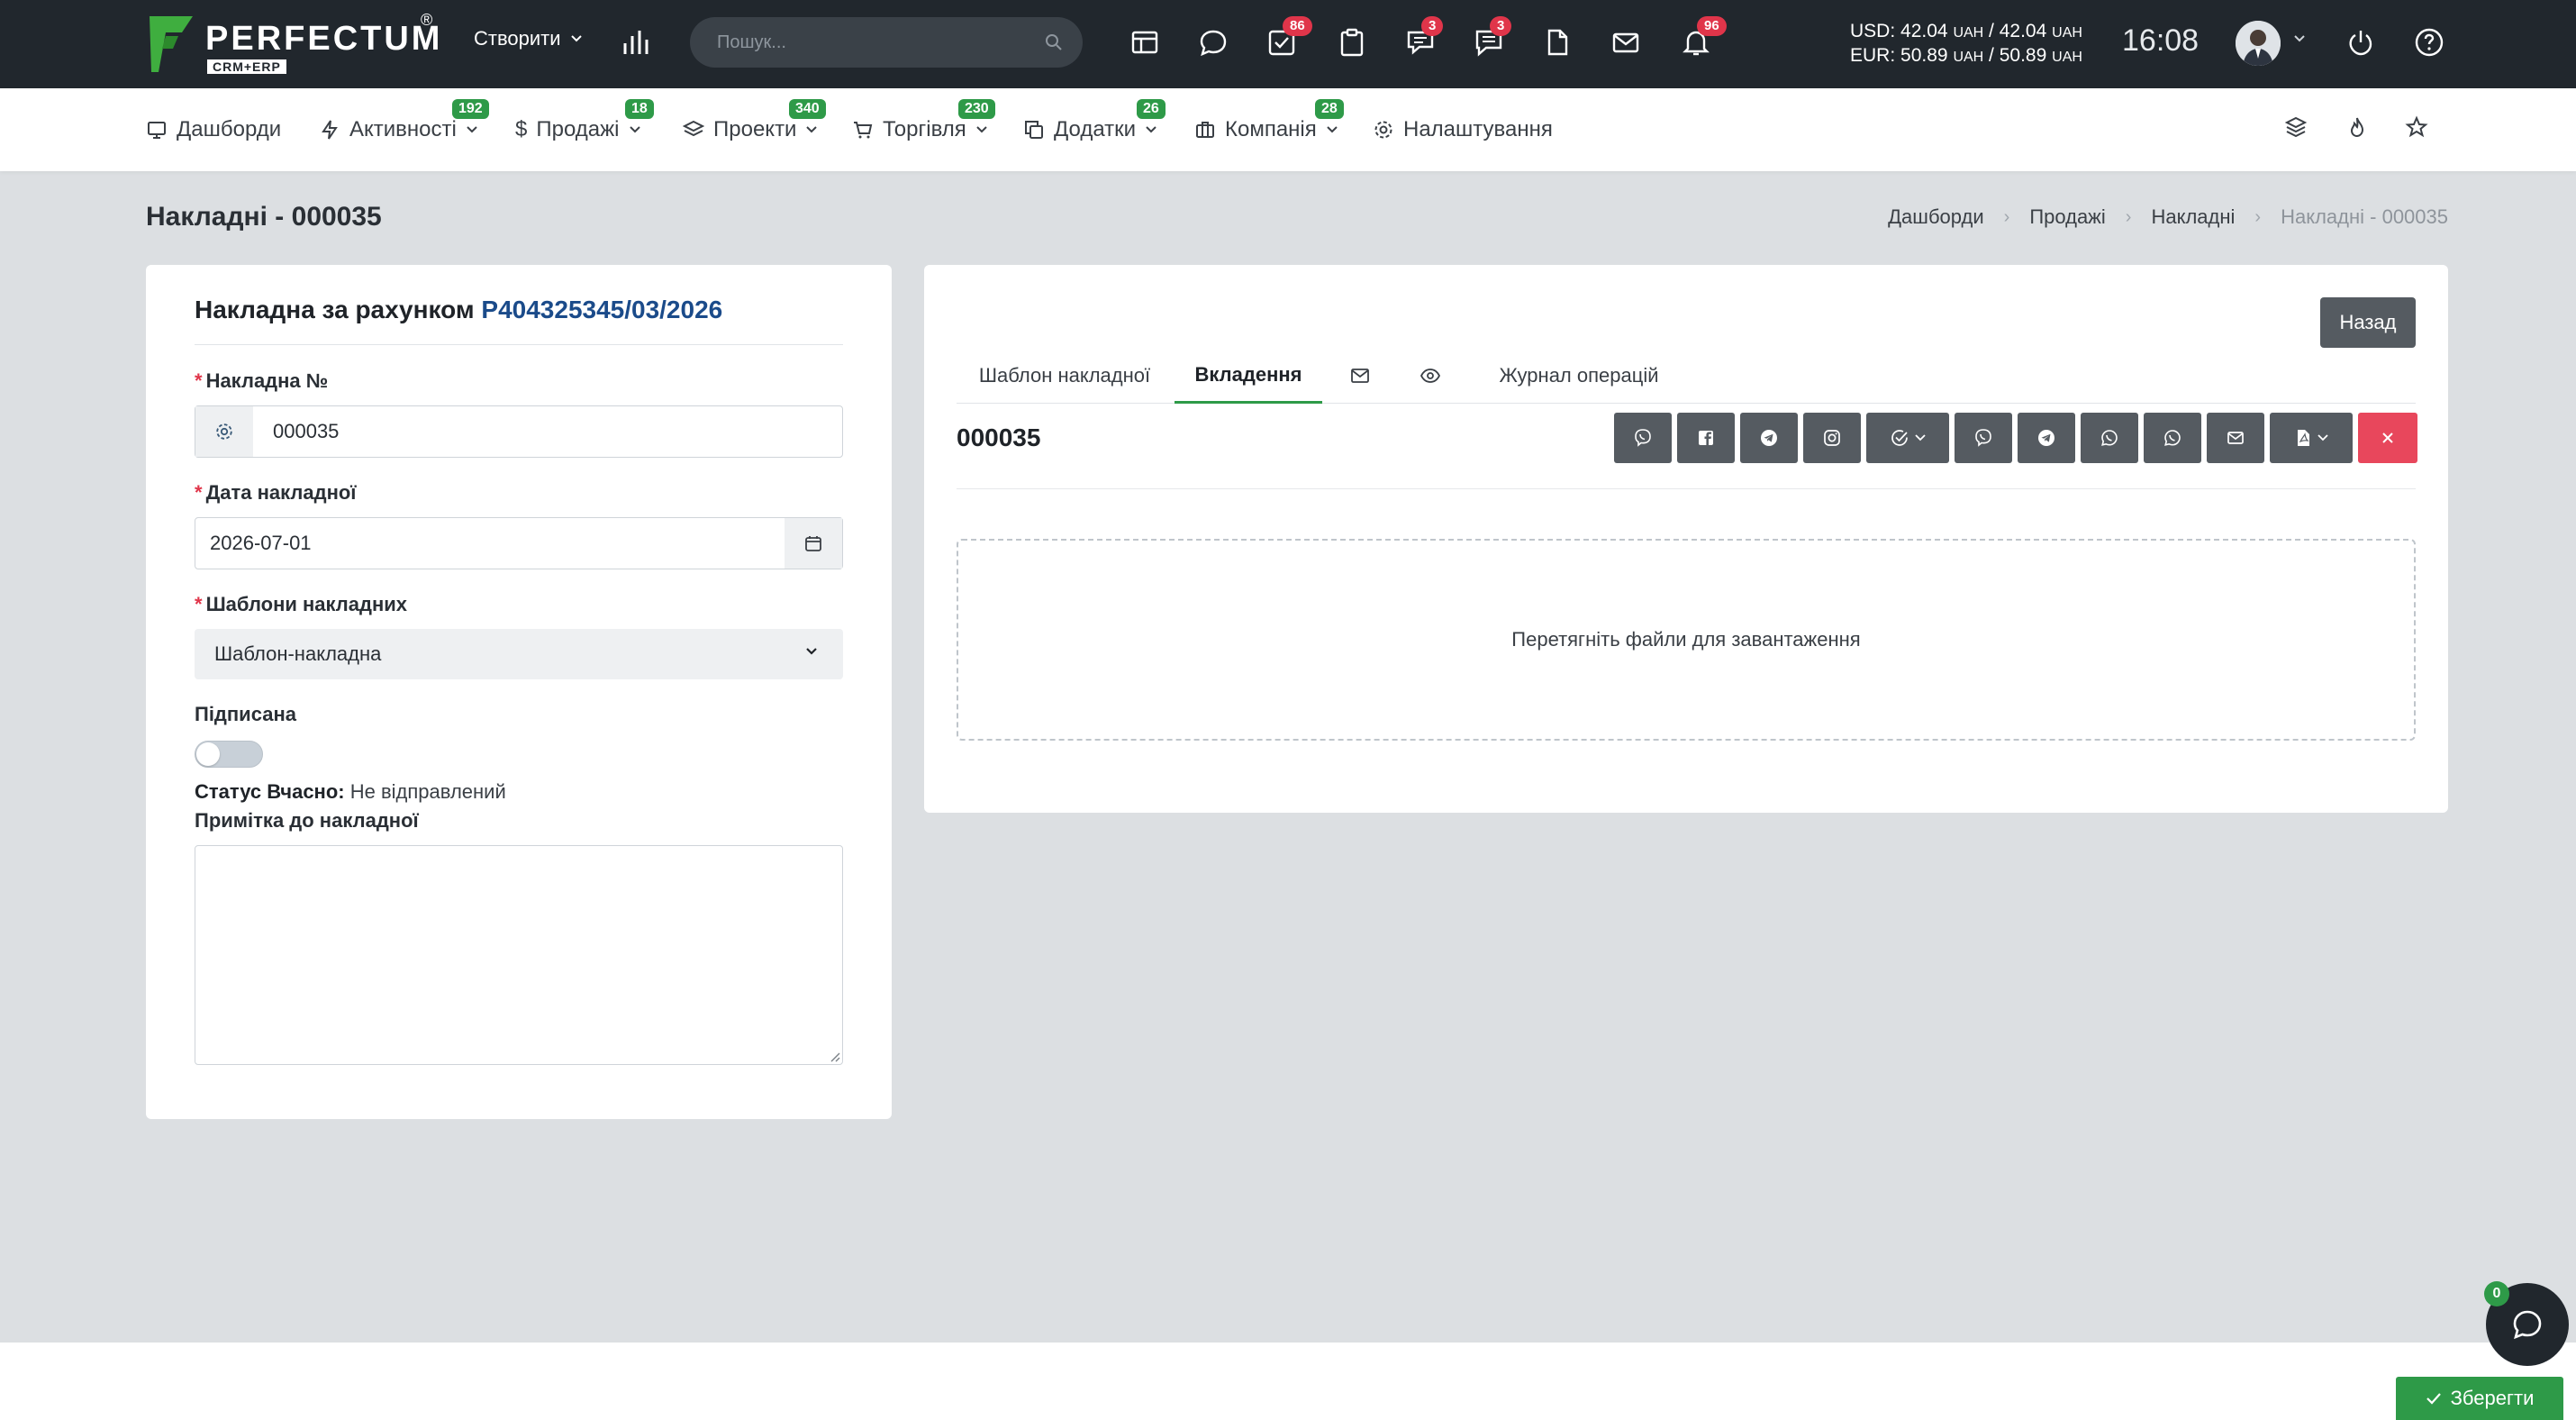 Image resolution: width=2576 pixels, height=1420 pixels. What do you see at coordinates (1353, 43) in the screenshot?
I see `clipboard-icon` at bounding box center [1353, 43].